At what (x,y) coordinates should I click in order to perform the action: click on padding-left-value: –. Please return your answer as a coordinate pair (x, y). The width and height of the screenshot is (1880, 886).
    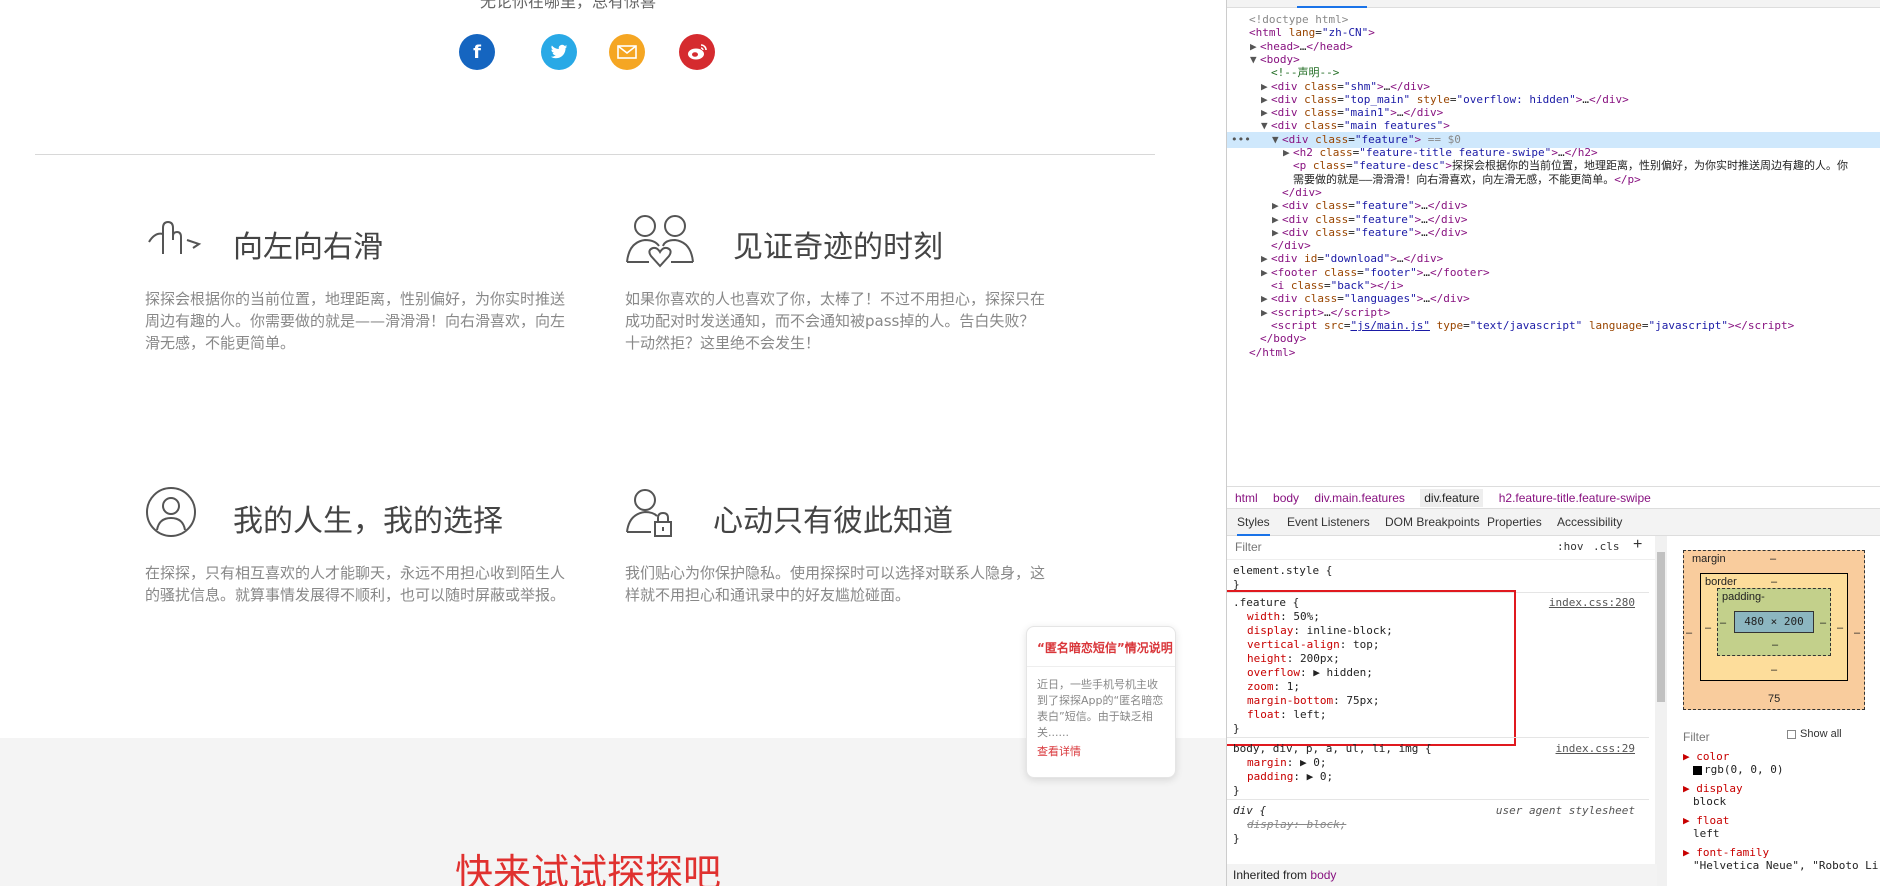
    Looking at the image, I should click on (1723, 623).